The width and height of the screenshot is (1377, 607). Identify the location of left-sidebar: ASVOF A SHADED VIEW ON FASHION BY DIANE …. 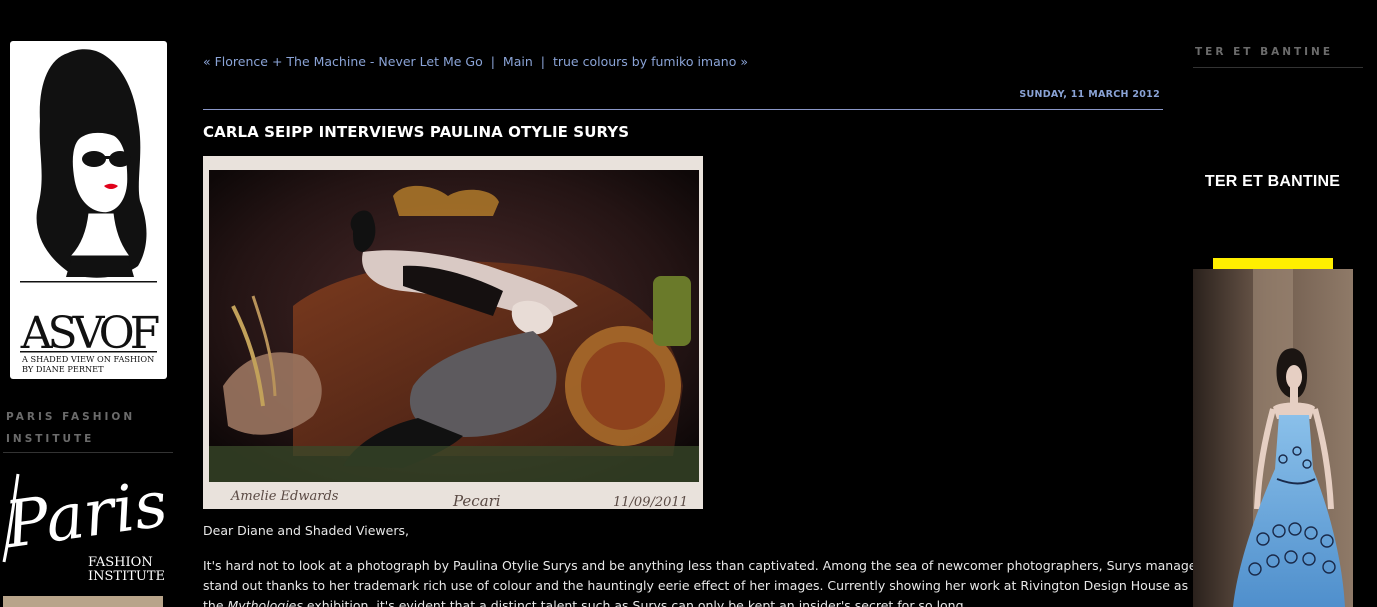
(90, 303).